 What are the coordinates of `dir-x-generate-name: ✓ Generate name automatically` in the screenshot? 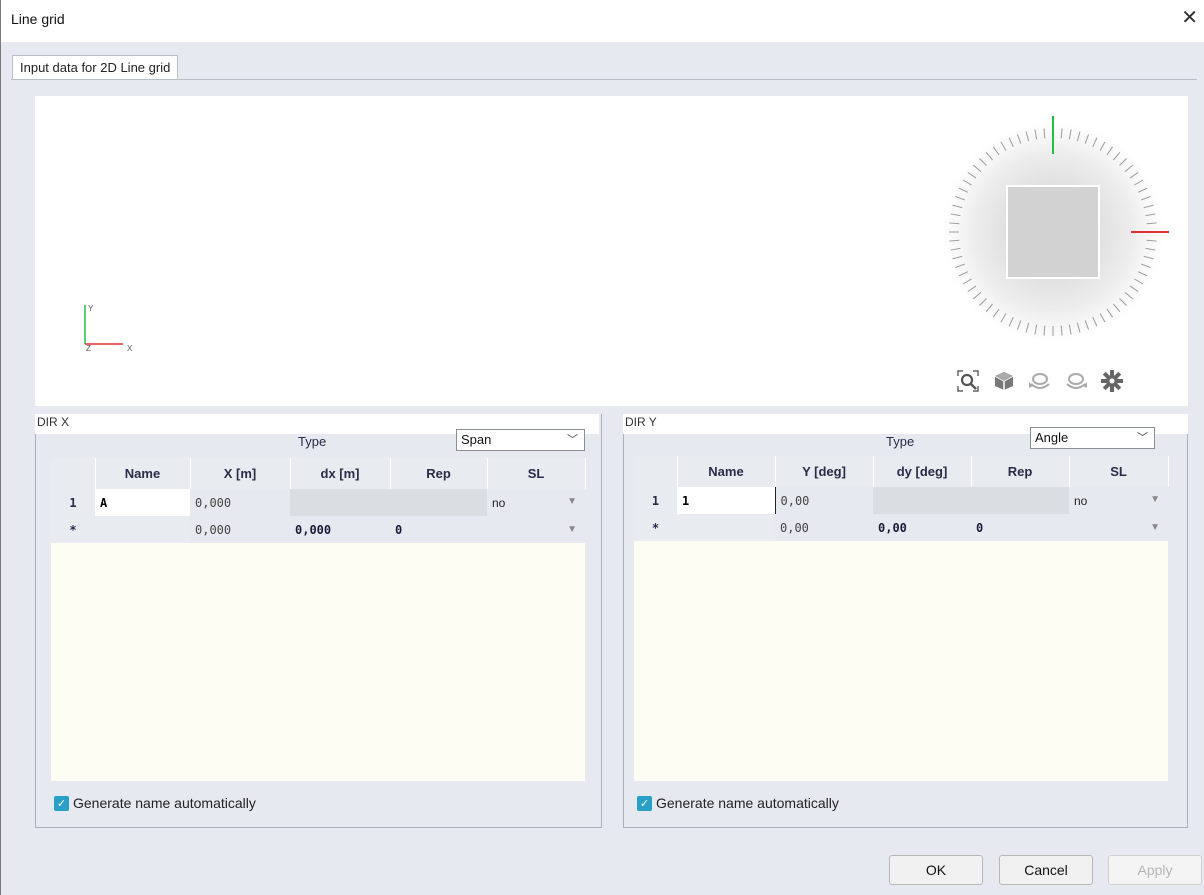 It's located at (155, 803).